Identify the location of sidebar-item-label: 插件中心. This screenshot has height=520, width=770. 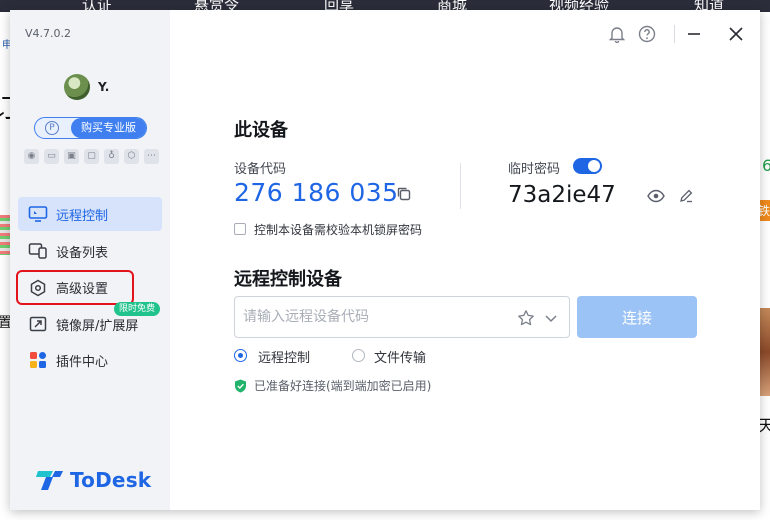
(82, 362).